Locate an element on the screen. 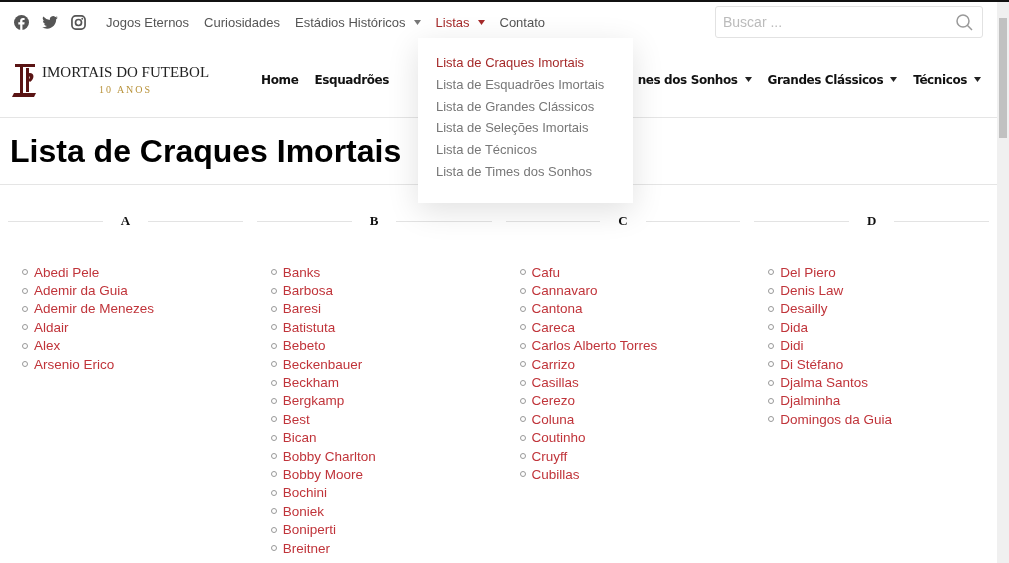 This screenshot has width=1009, height=563. dropdown-item: Lista de Esquadrões Imortais is located at coordinates (534, 84).